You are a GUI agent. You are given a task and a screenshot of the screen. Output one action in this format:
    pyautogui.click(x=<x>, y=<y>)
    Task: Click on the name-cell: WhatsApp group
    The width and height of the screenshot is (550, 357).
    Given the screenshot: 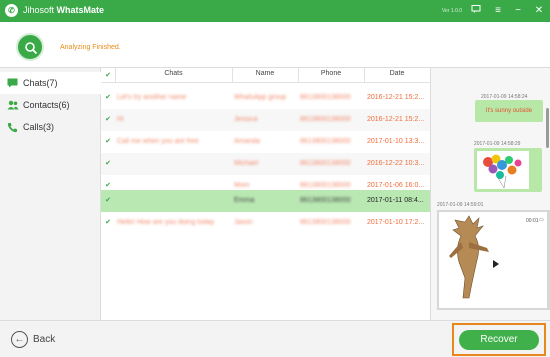 What is the action you would take?
    pyautogui.click(x=260, y=97)
    